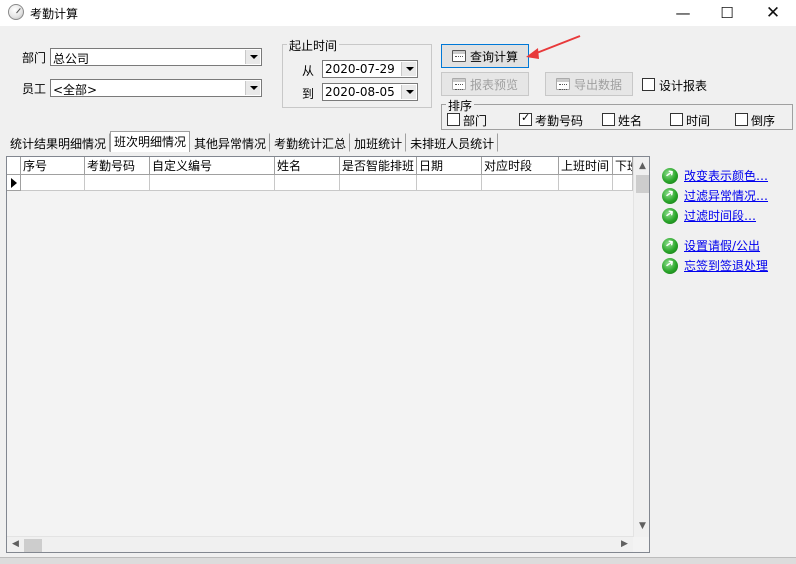  I want to click on scroll-down-icon: ▼, so click(641, 526).